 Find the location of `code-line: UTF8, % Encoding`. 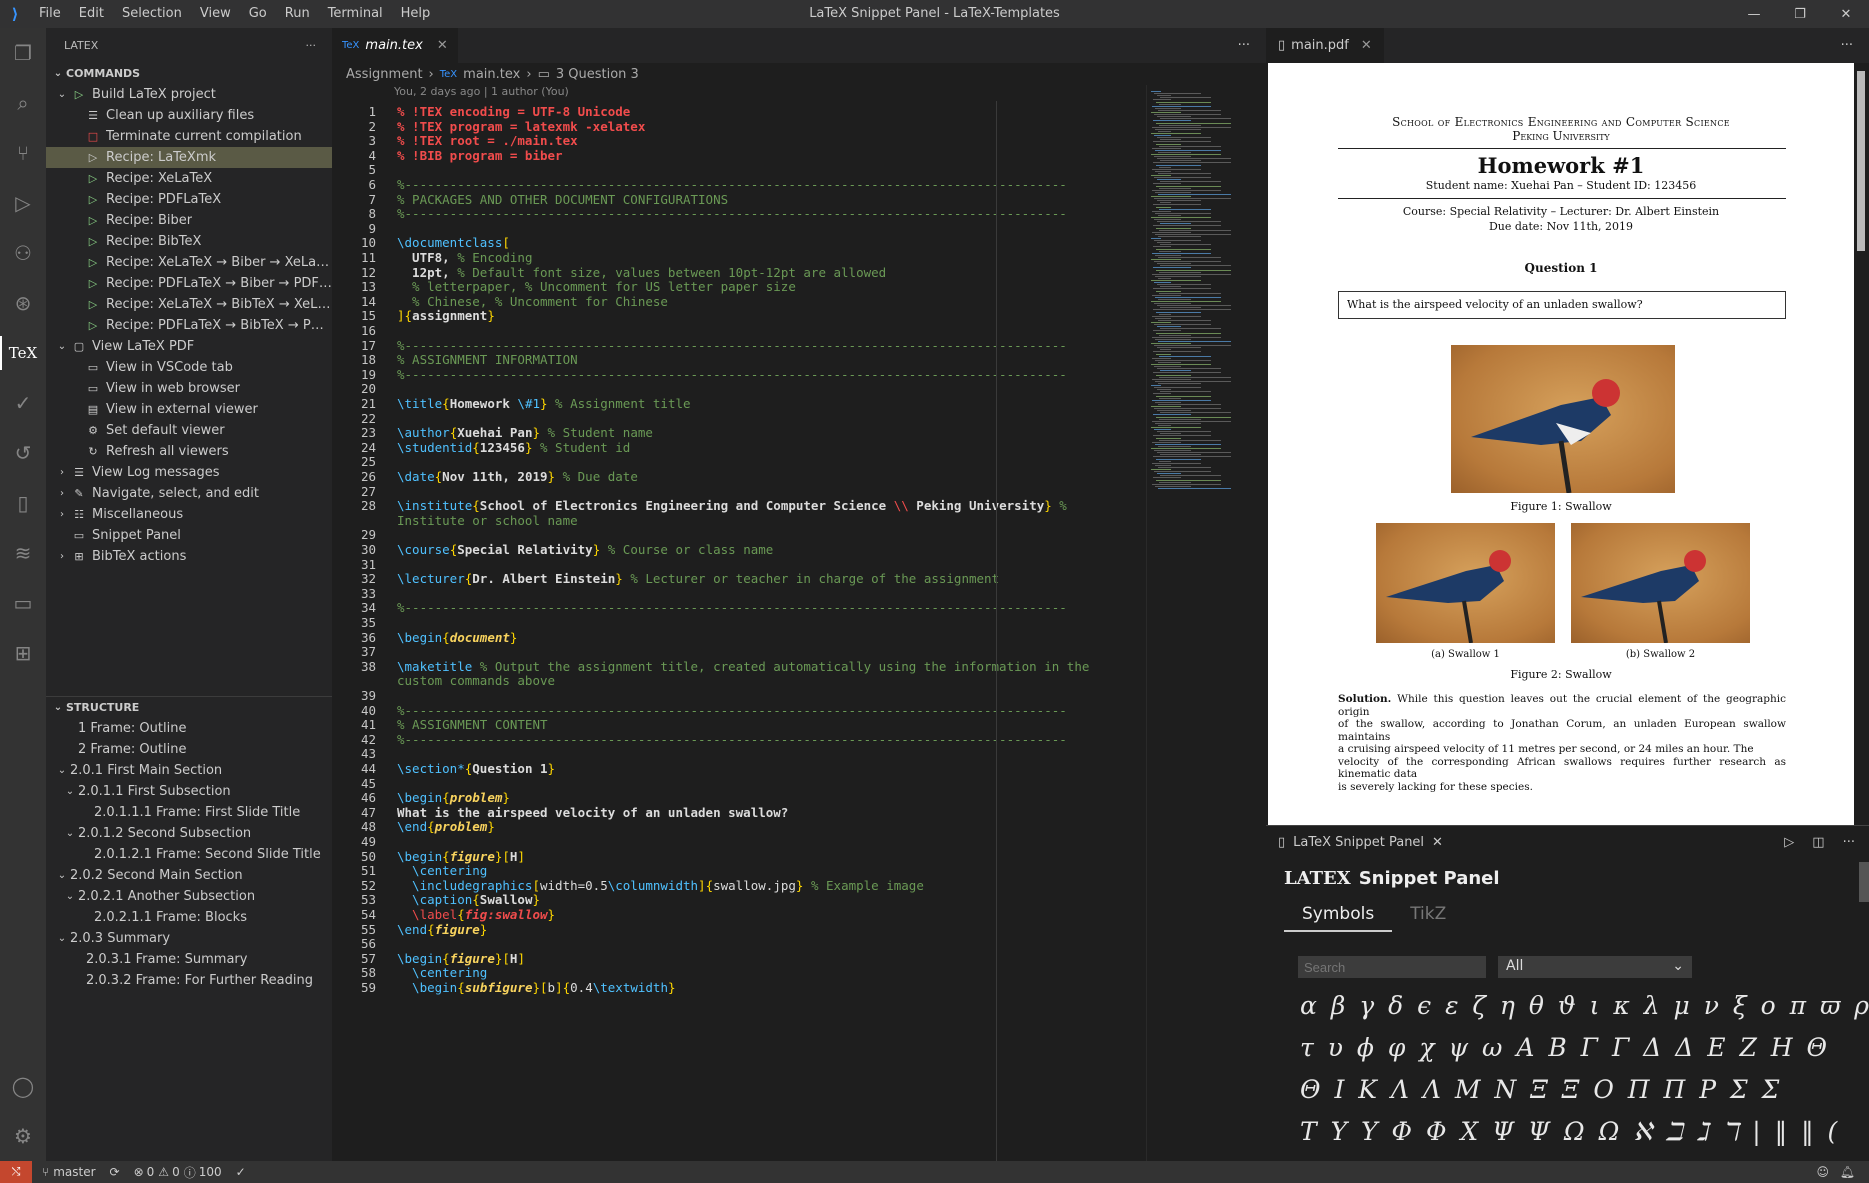

code-line: UTF8, % Encoding is located at coordinates (464, 257).